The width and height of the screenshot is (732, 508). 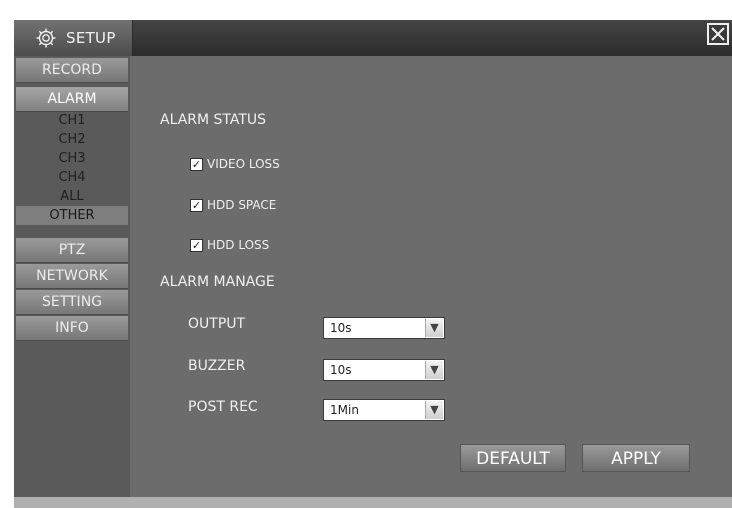 I want to click on setup-tab: SETUP, so click(x=73, y=38).